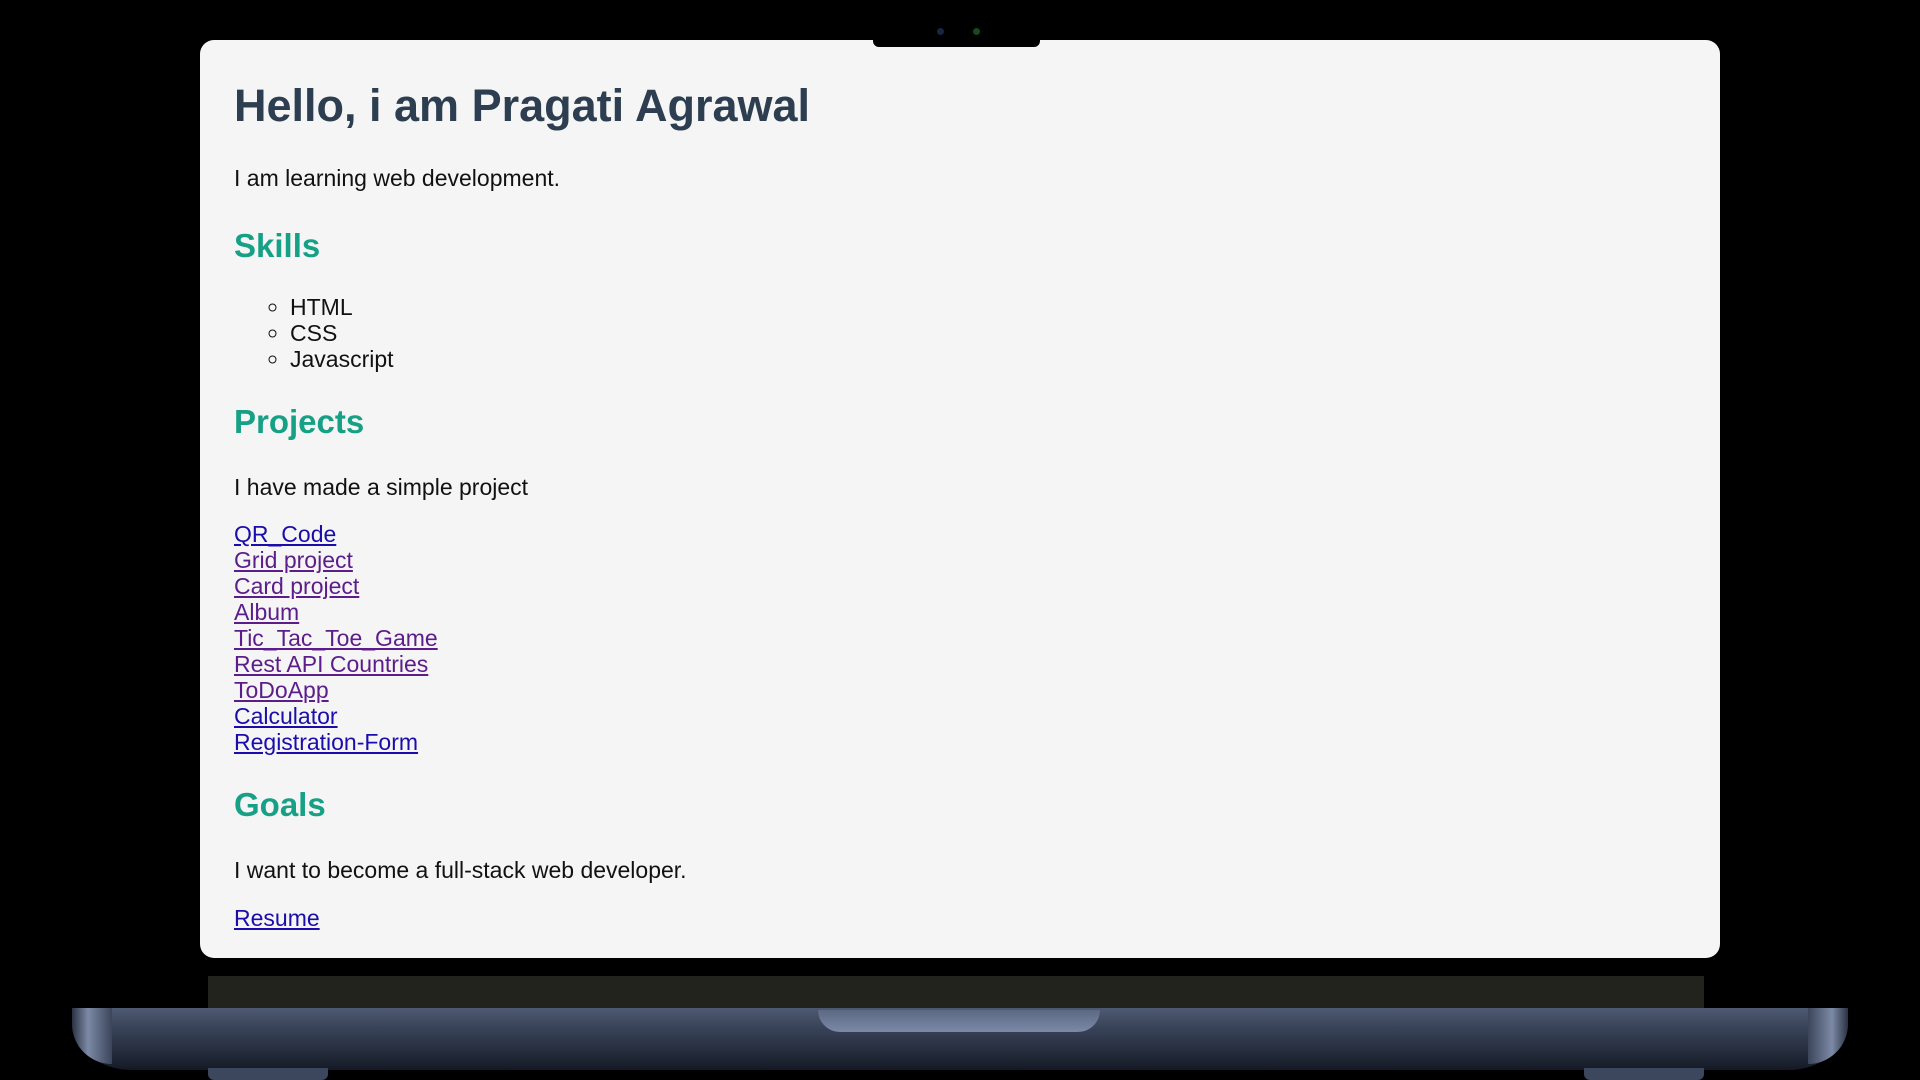  What do you see at coordinates (280, 804) in the screenshot?
I see `goals-heading: Goals` at bounding box center [280, 804].